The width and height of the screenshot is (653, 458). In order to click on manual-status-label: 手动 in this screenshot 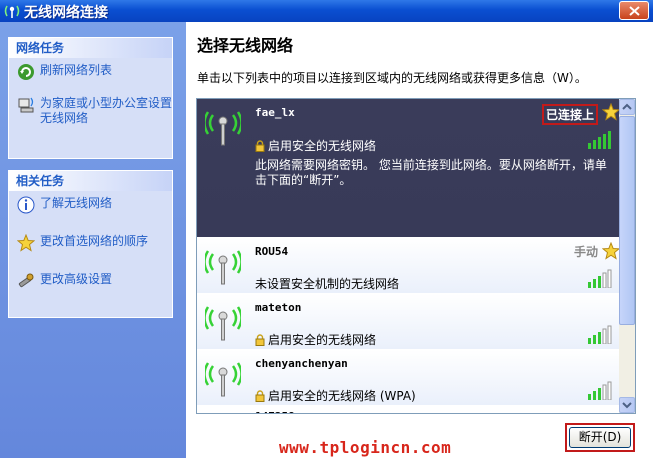, I will do `click(585, 252)`.